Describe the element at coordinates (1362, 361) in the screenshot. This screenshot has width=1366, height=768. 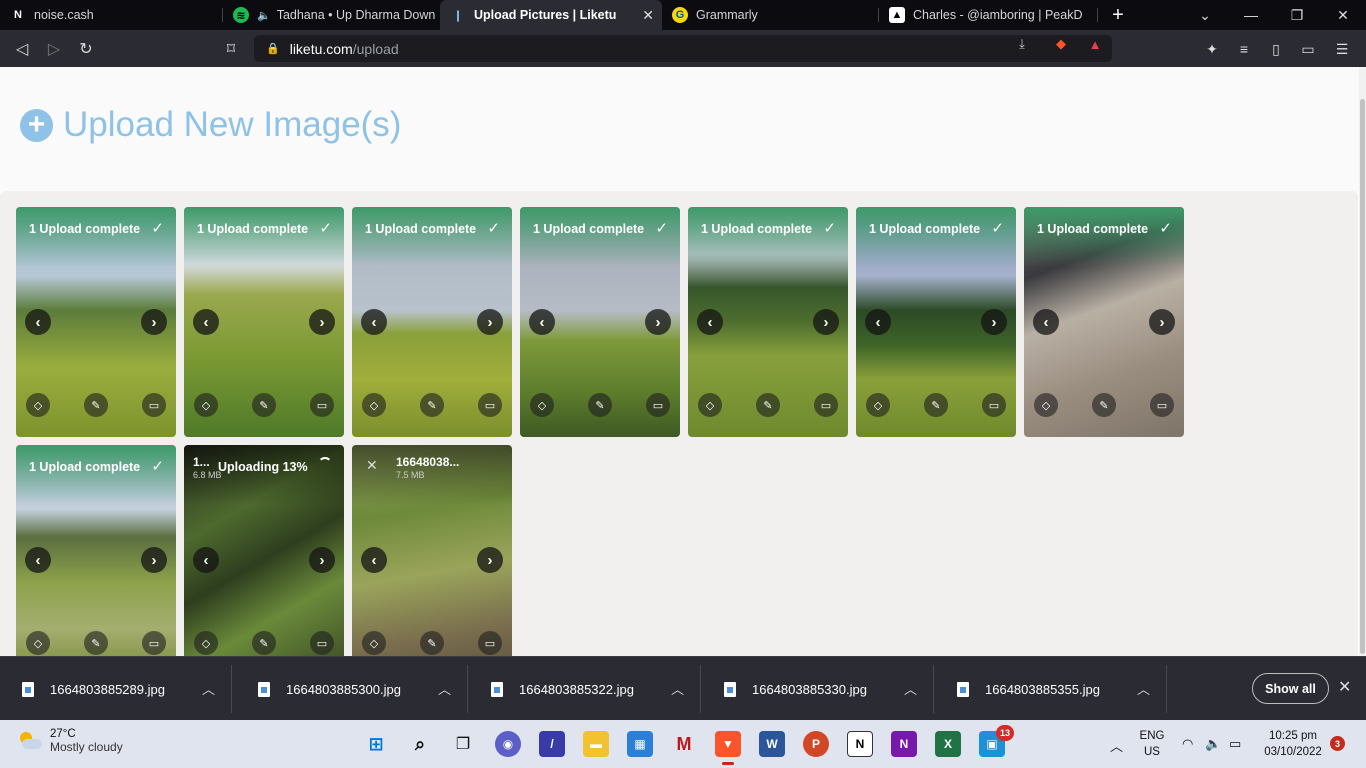
I see `page-scrollbar` at that location.